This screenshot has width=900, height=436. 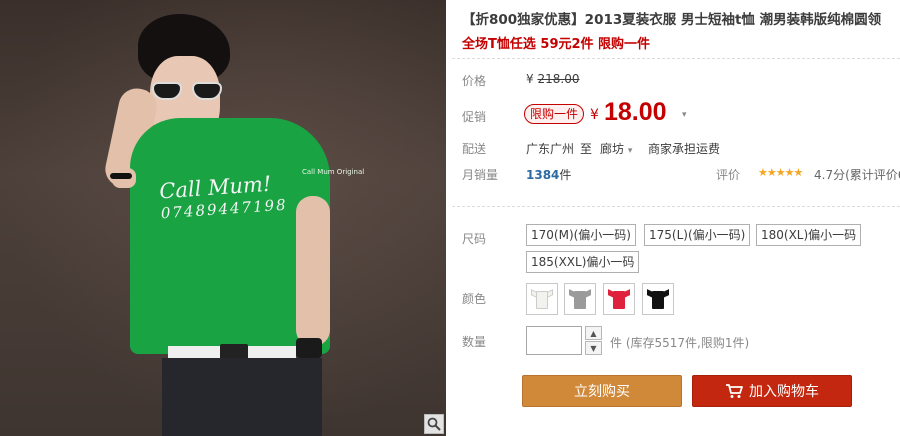 What do you see at coordinates (558, 79) in the screenshot?
I see `original-price-value: 218.00` at bounding box center [558, 79].